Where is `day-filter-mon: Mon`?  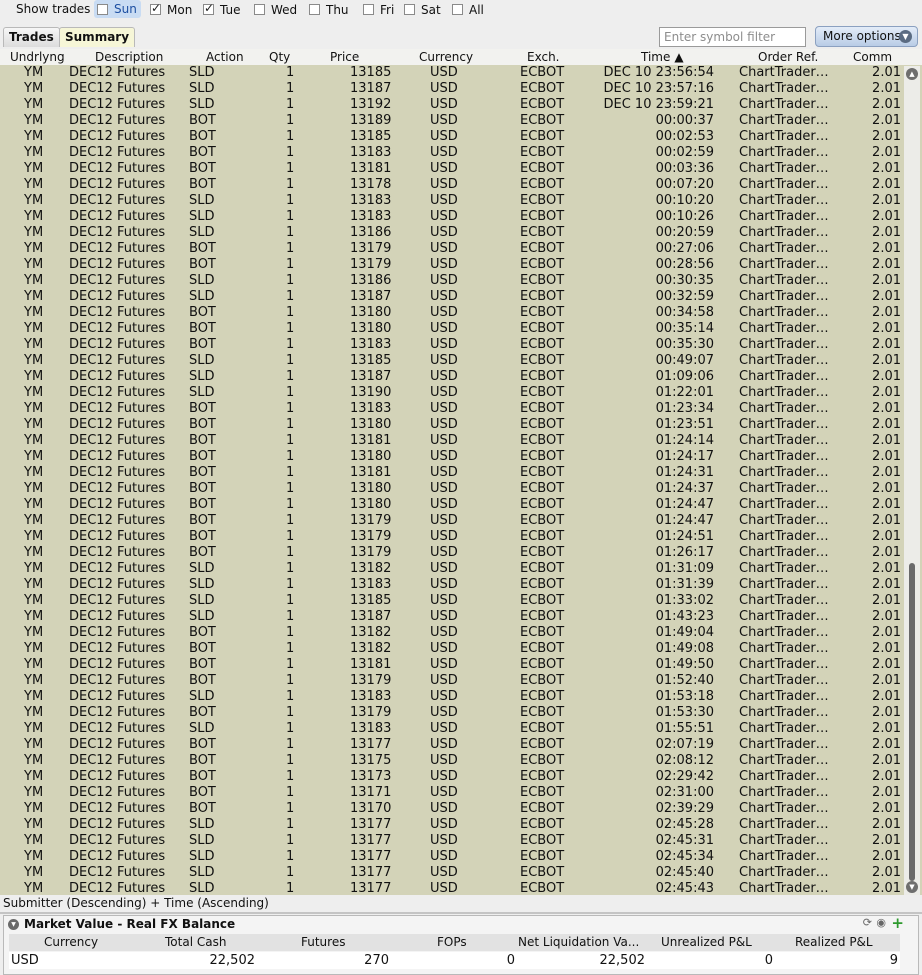 day-filter-mon: Mon is located at coordinates (171, 9).